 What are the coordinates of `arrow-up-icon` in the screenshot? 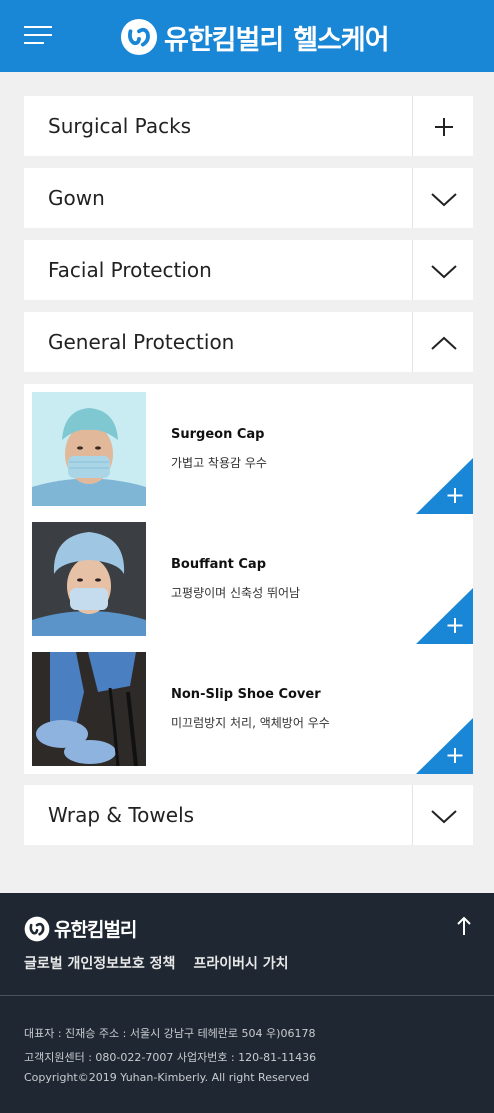 It's located at (464, 926).